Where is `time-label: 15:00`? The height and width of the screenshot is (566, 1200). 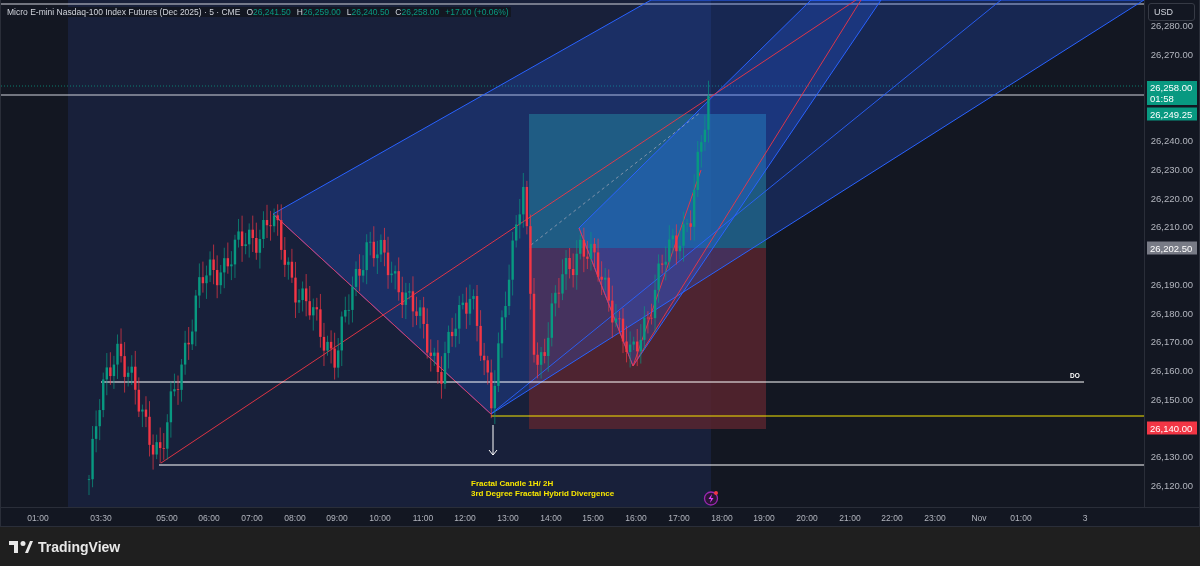
time-label: 15:00 is located at coordinates (593, 518).